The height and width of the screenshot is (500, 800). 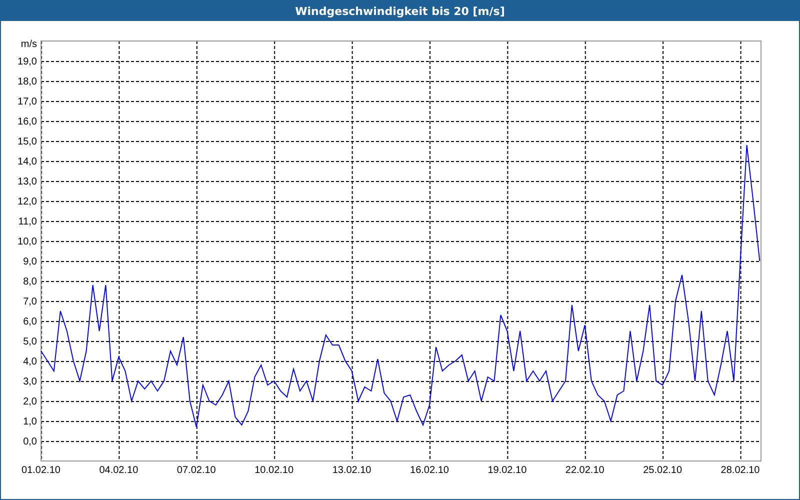 What do you see at coordinates (27, 202) in the screenshot?
I see `y-tick-label: 12,0` at bounding box center [27, 202].